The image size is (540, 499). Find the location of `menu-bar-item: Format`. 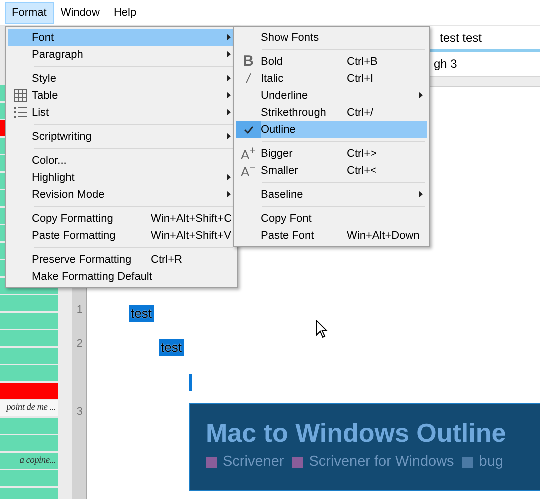

menu-bar-item: Format is located at coordinates (29, 13).